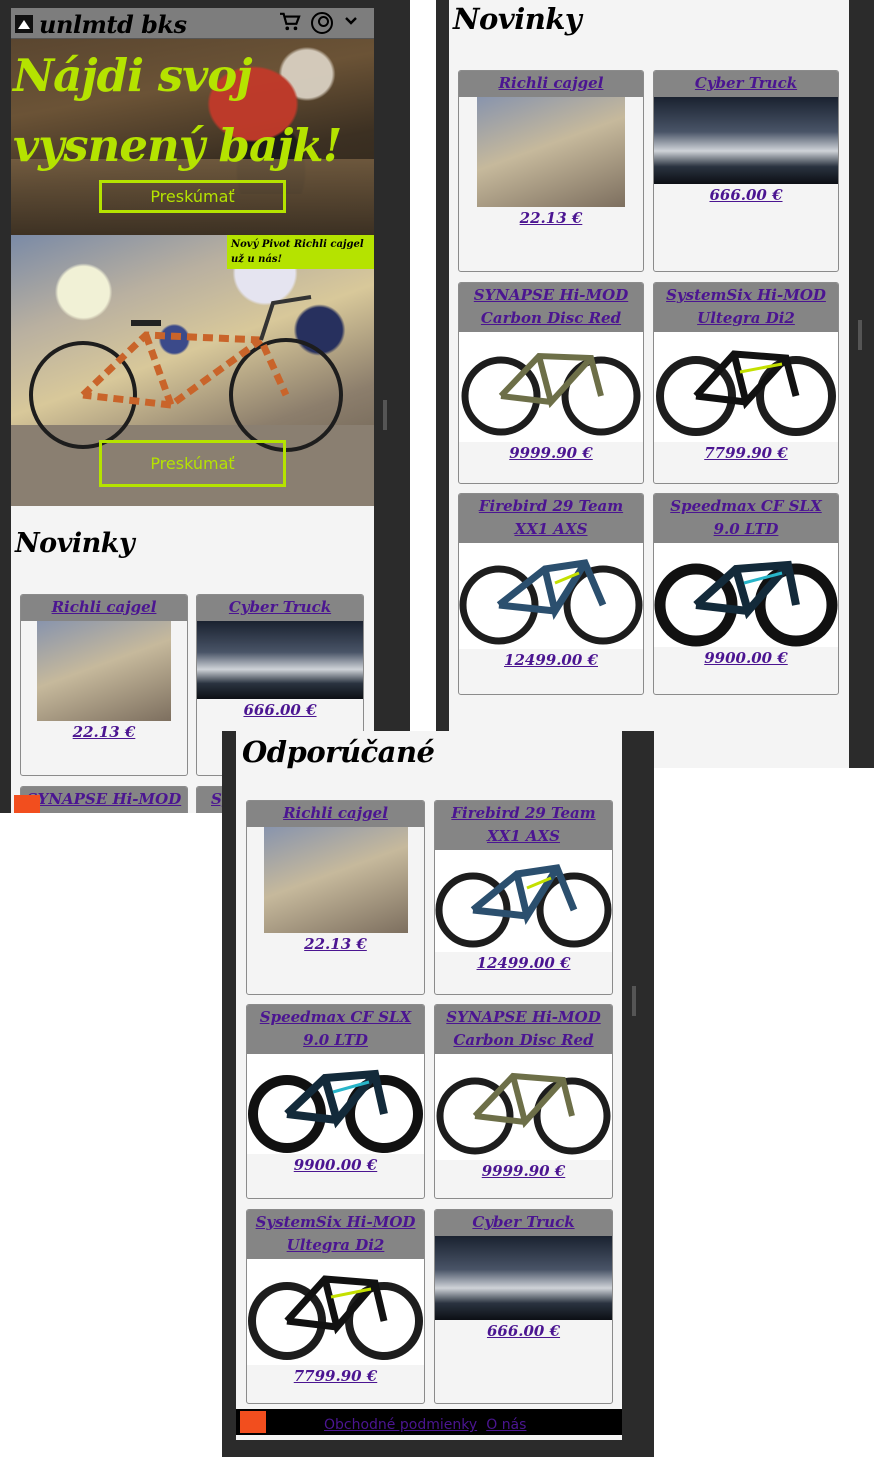 Image resolution: width=874 pixels, height=1457 pixels. I want to click on footer: Obchodné podmienky O nás, so click(429, 1422).